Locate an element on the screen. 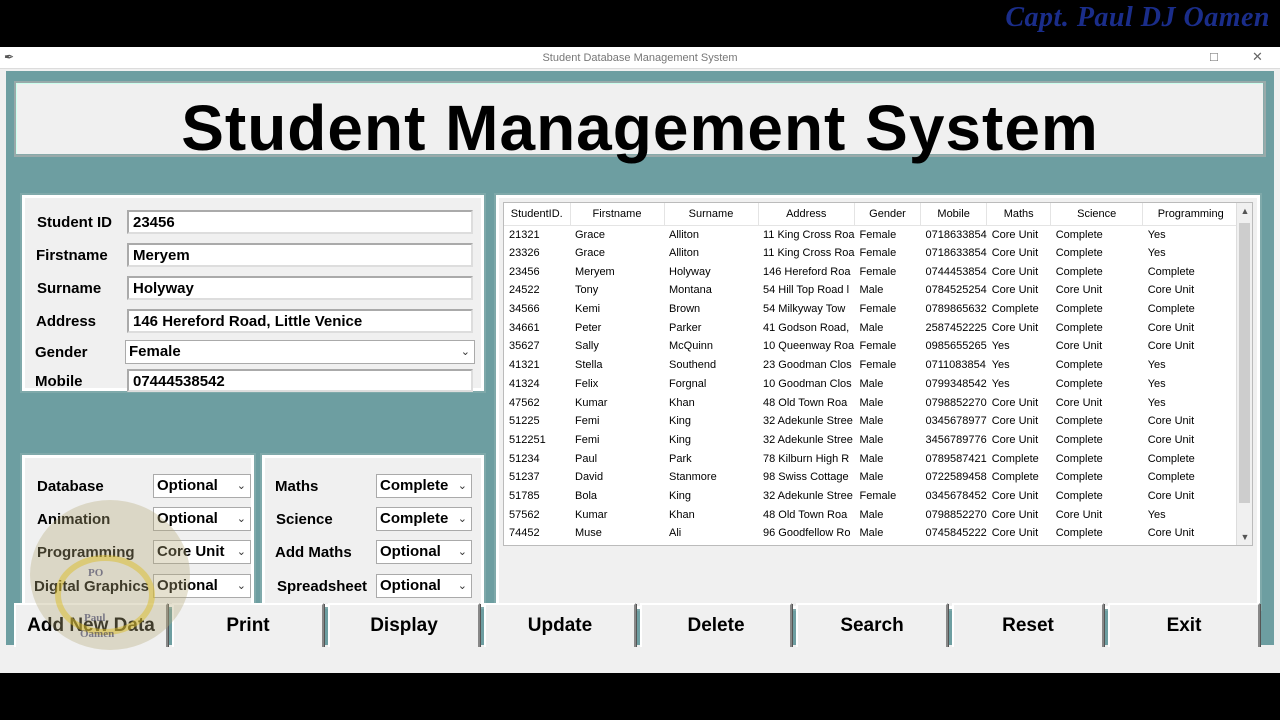 The image size is (1280, 720). column-header: StudentID. is located at coordinates (537, 214).